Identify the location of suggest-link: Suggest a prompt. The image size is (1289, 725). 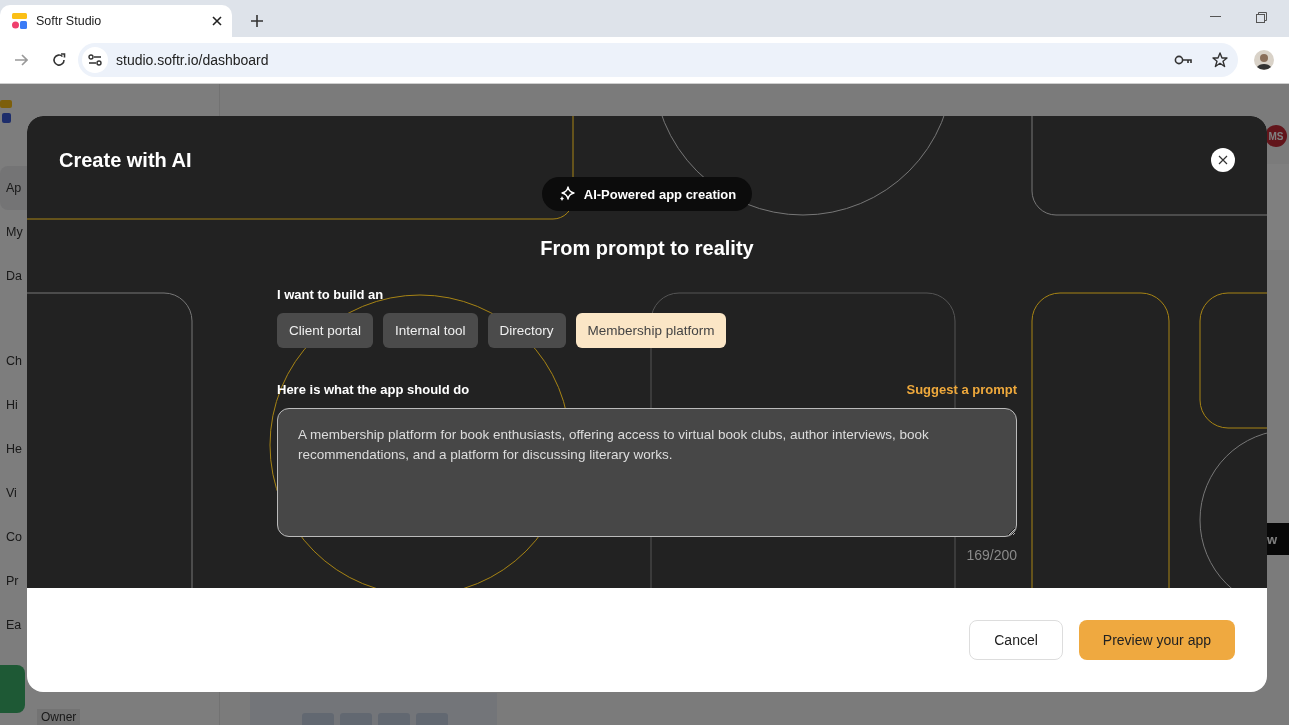
(961, 390).